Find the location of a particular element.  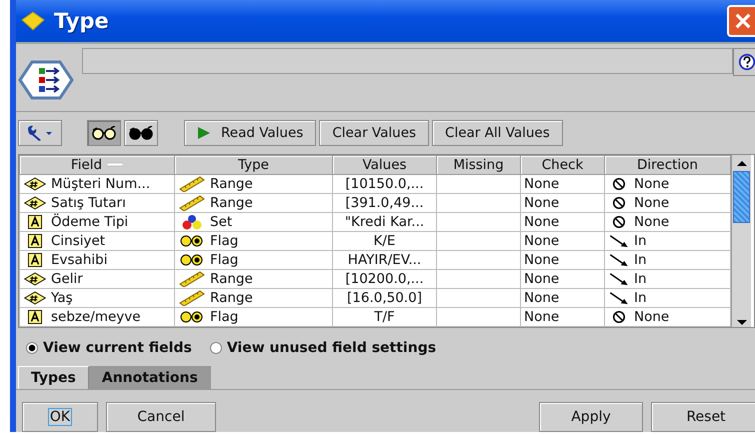

show-fields-button is located at coordinates (104, 133).